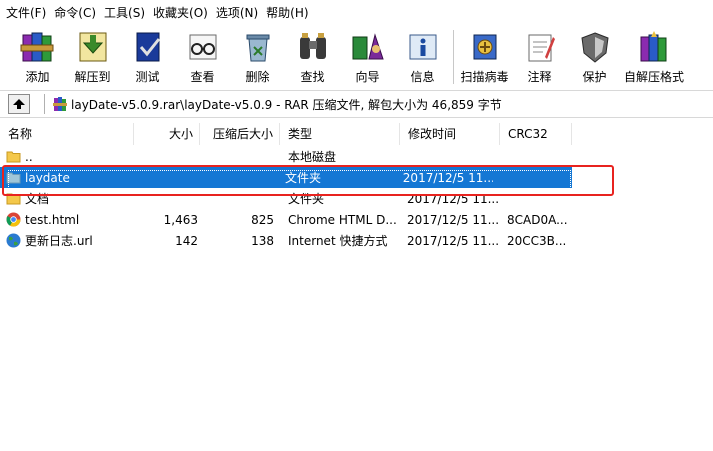 This screenshot has height=451, width=713. Describe the element at coordinates (450, 134) in the screenshot. I see `column-modified: 修改时间` at that location.